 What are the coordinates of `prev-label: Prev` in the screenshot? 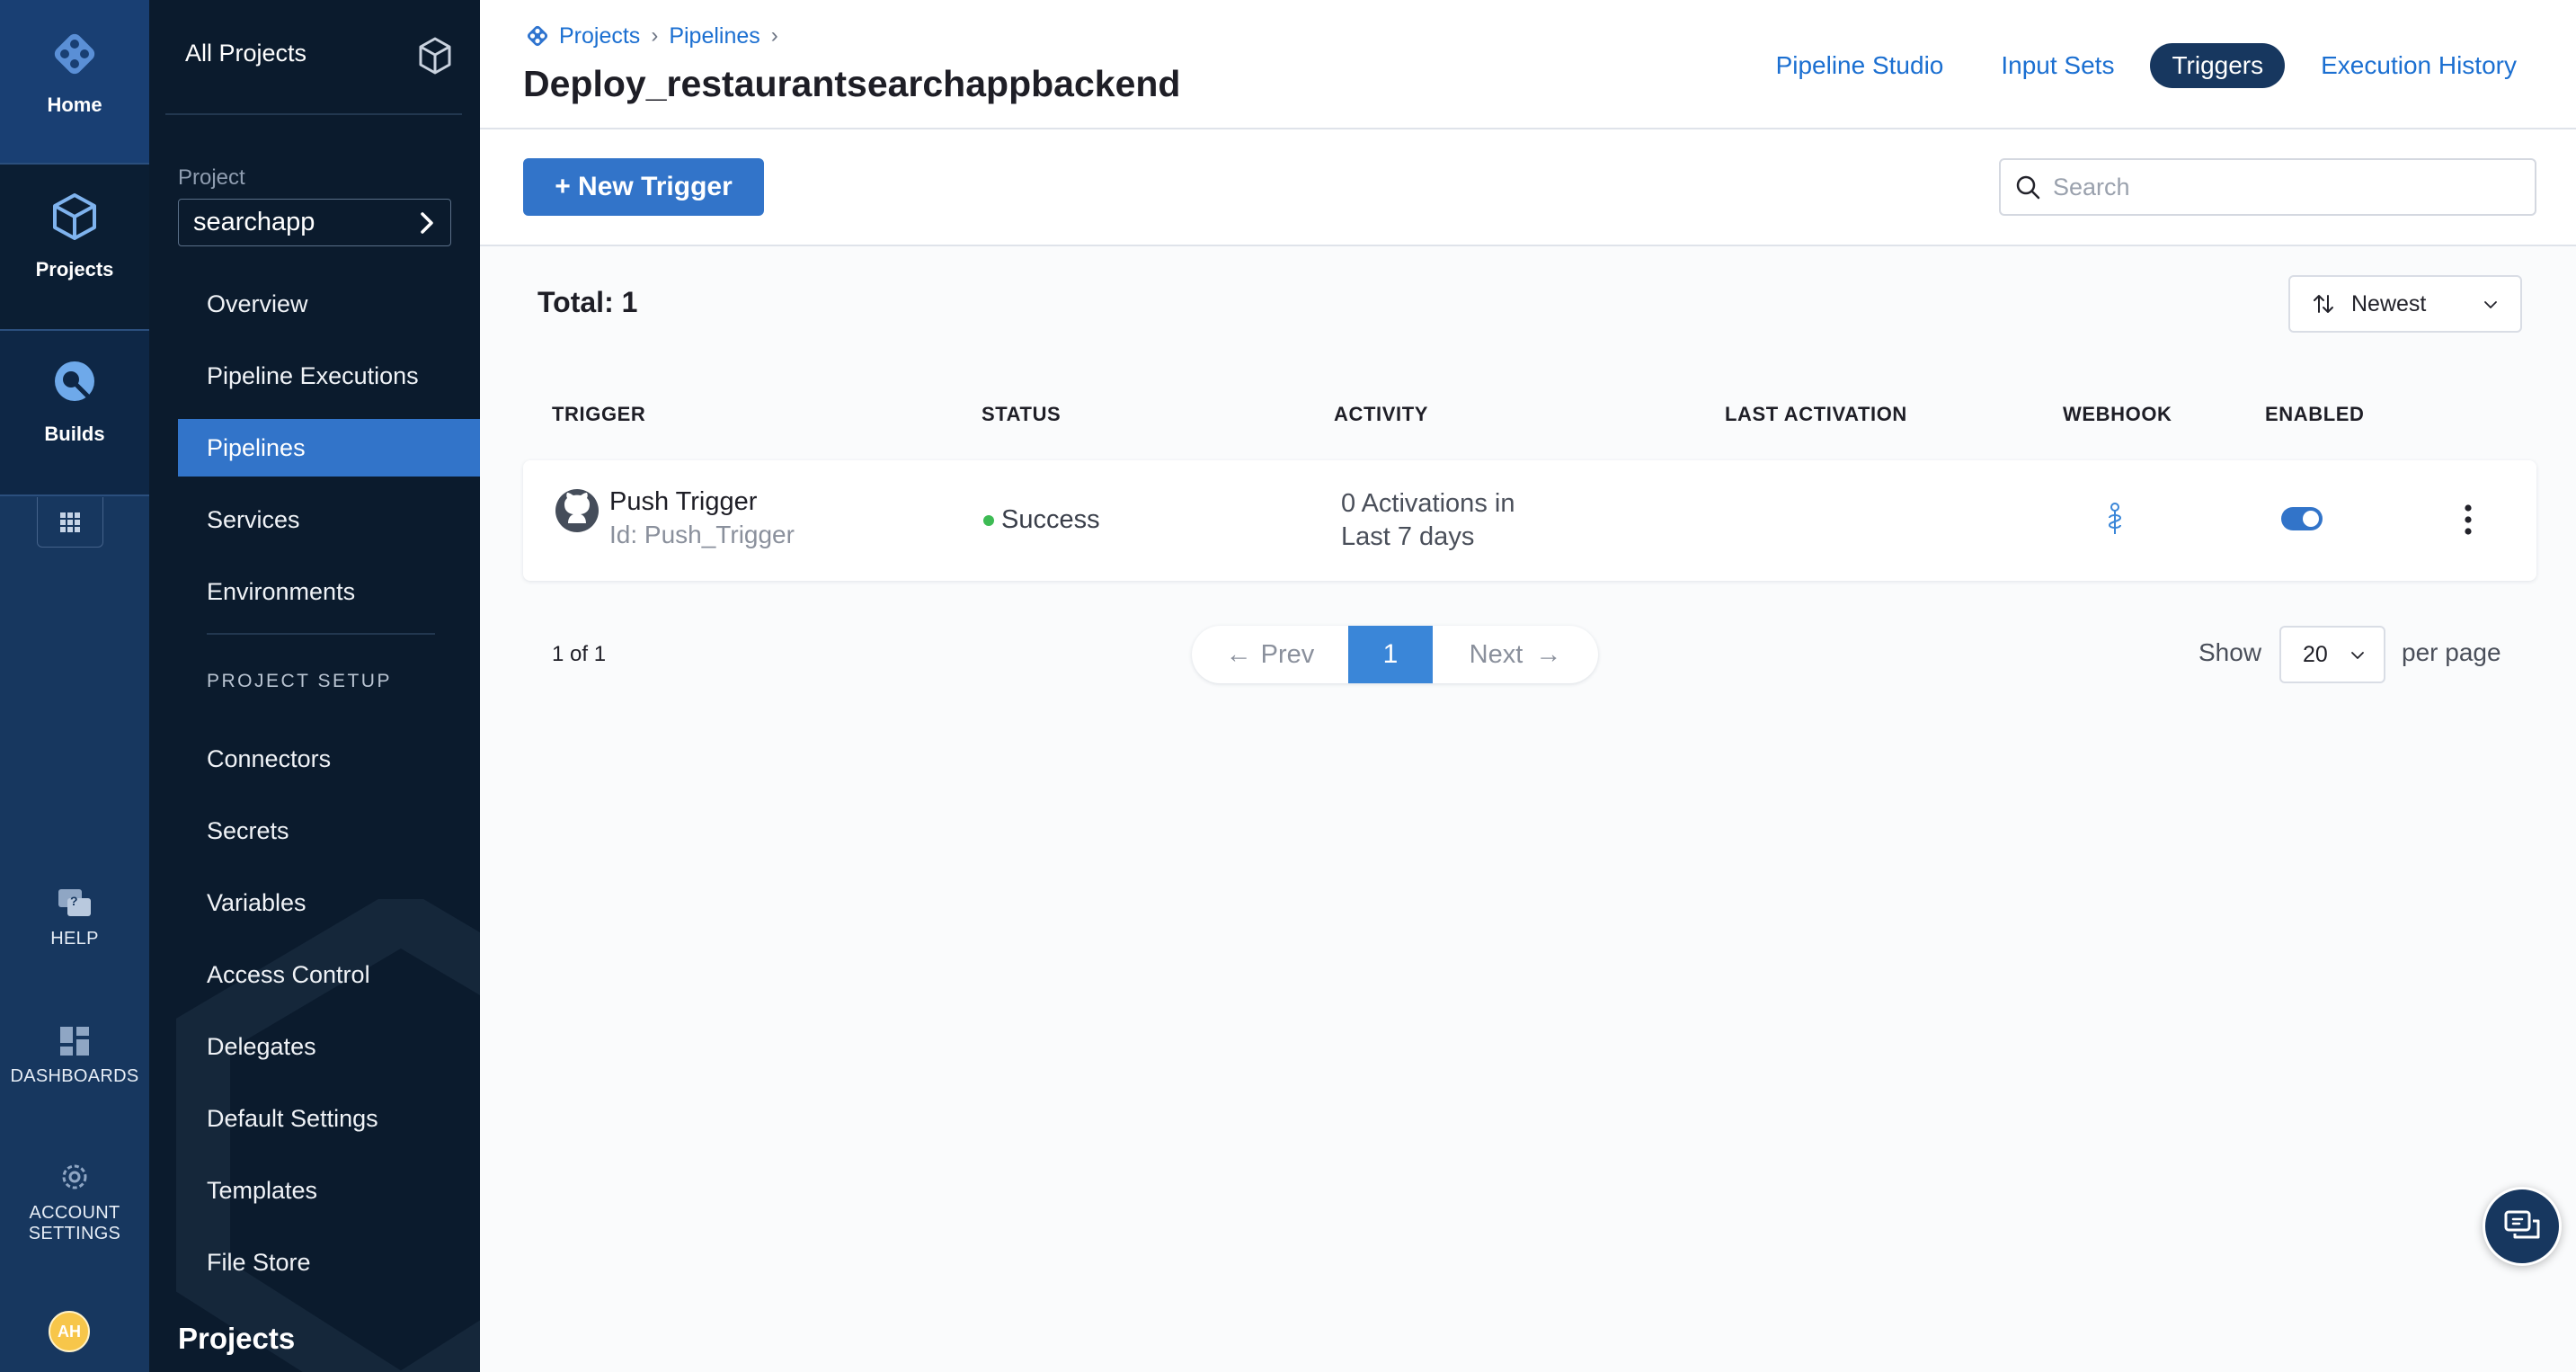 It's located at (1287, 654).